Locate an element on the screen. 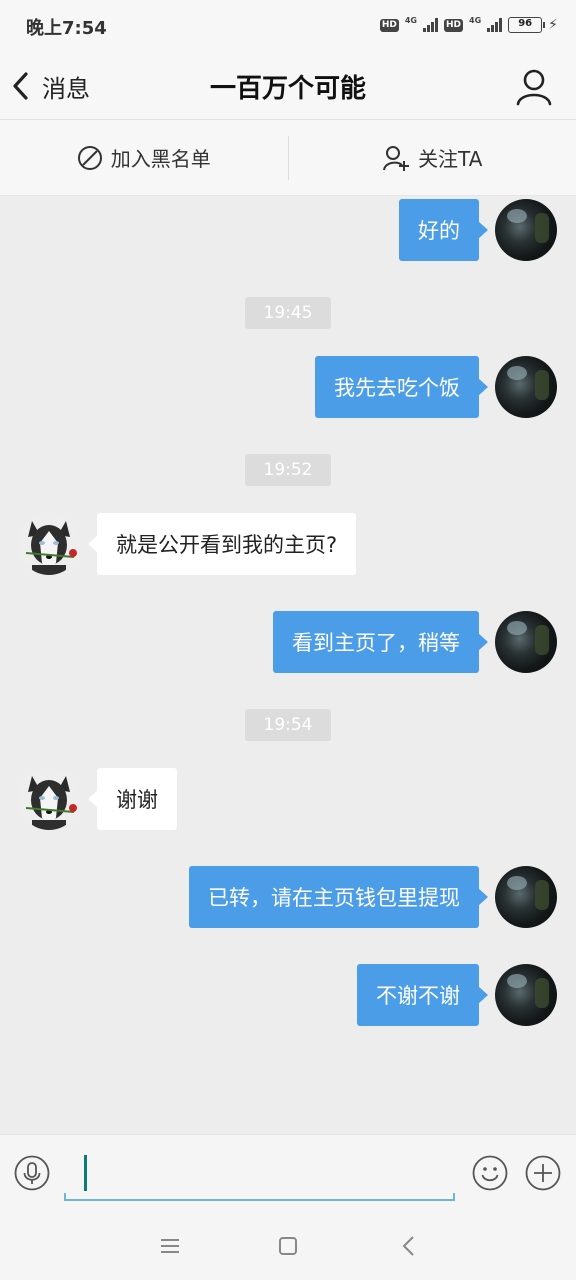  voice-button is located at coordinates (32, 1173).